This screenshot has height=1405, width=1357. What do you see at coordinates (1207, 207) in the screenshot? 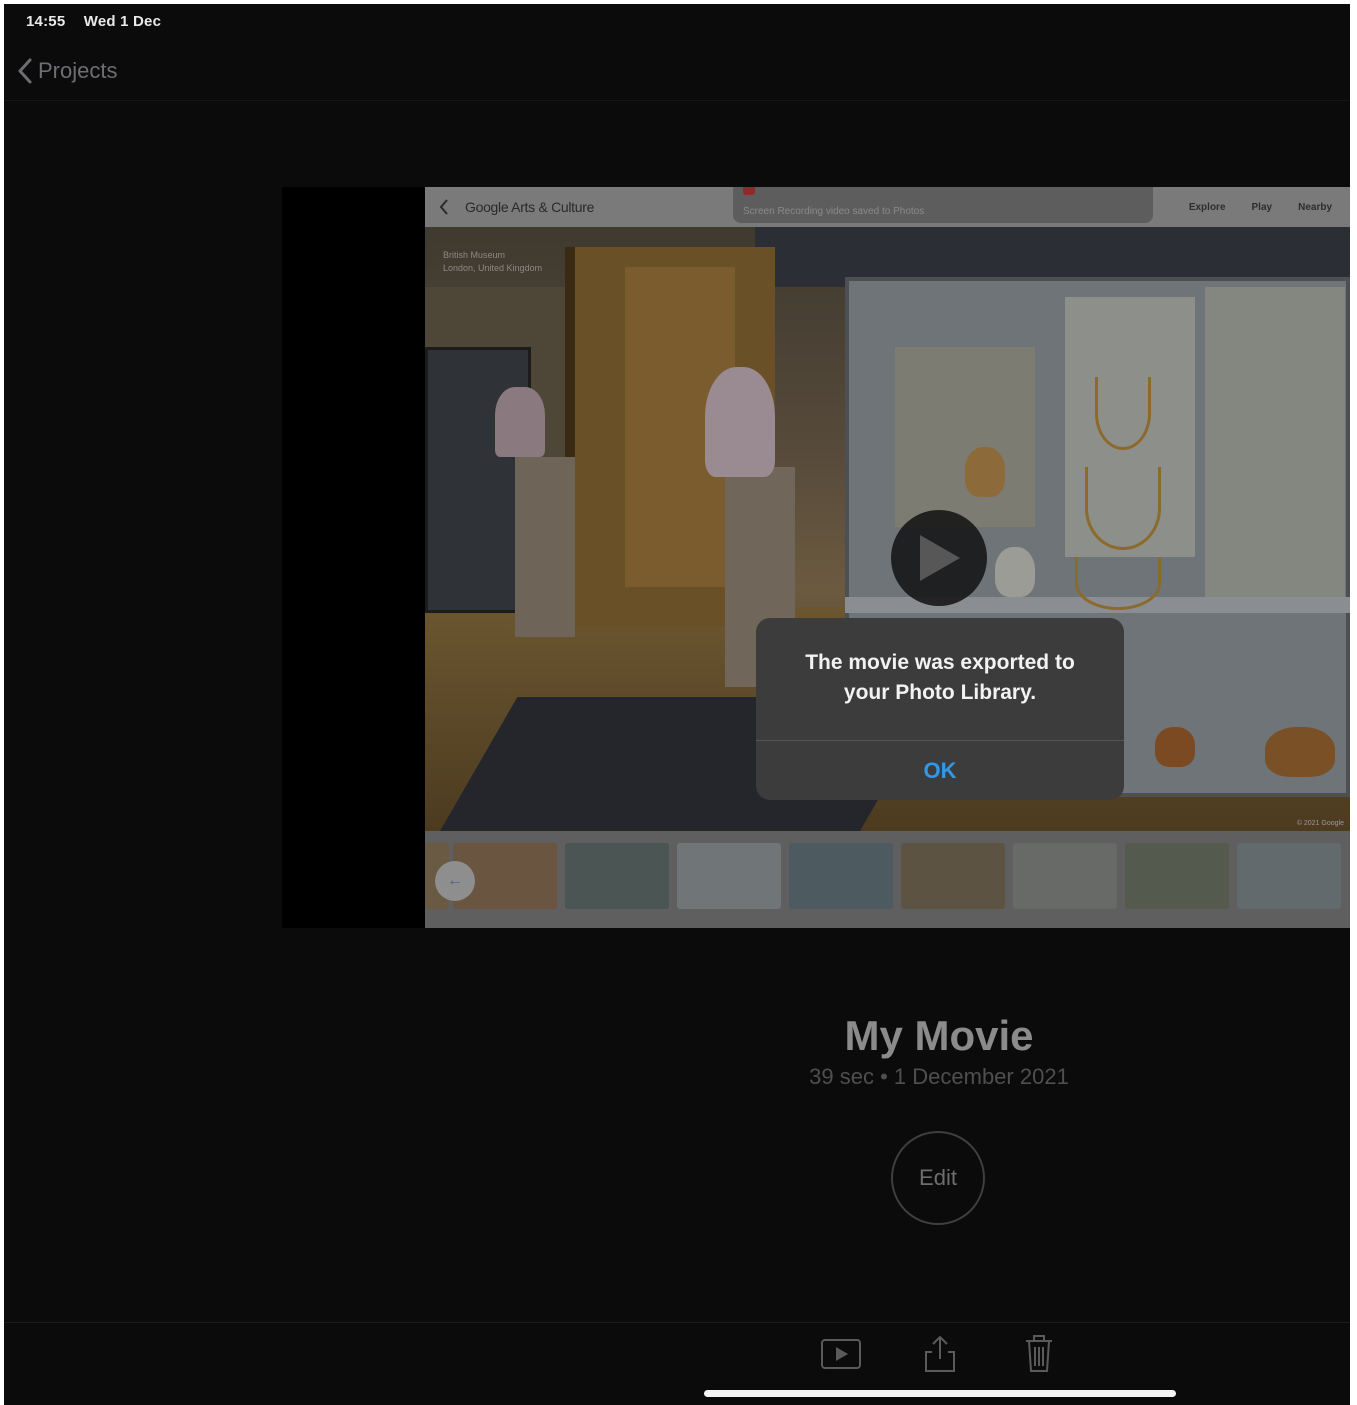
I see `preview-menu-explore: Explore` at bounding box center [1207, 207].